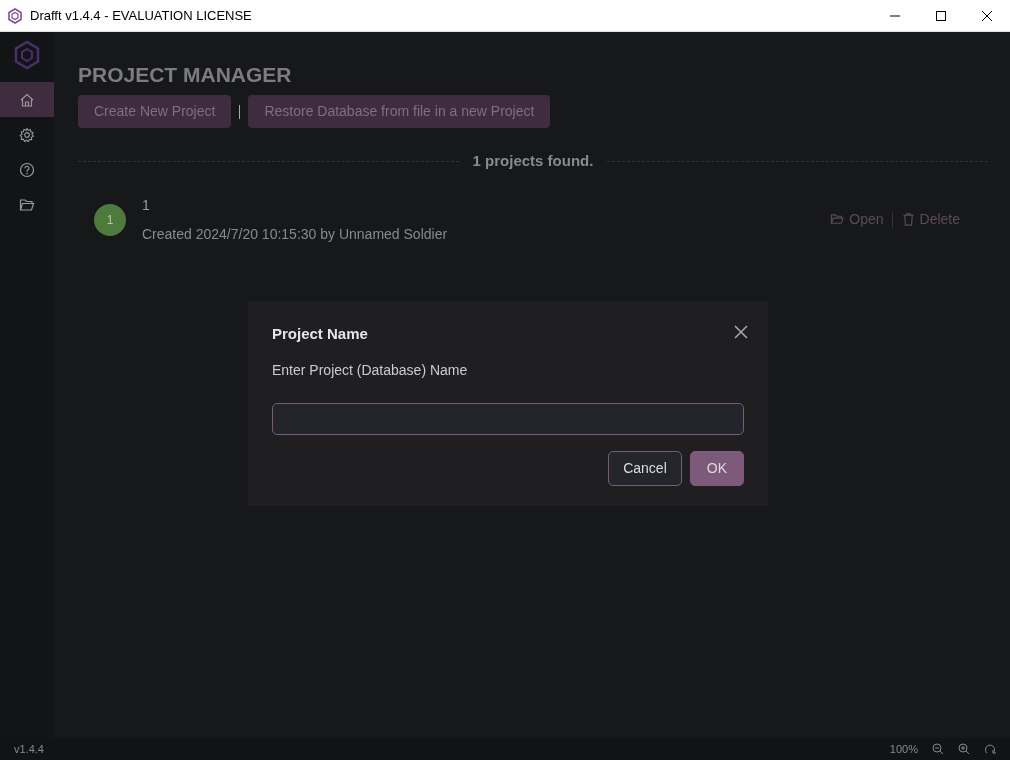 The height and width of the screenshot is (760, 1010). Describe the element at coordinates (990, 749) in the screenshot. I see `reset-zoom-icon` at that location.